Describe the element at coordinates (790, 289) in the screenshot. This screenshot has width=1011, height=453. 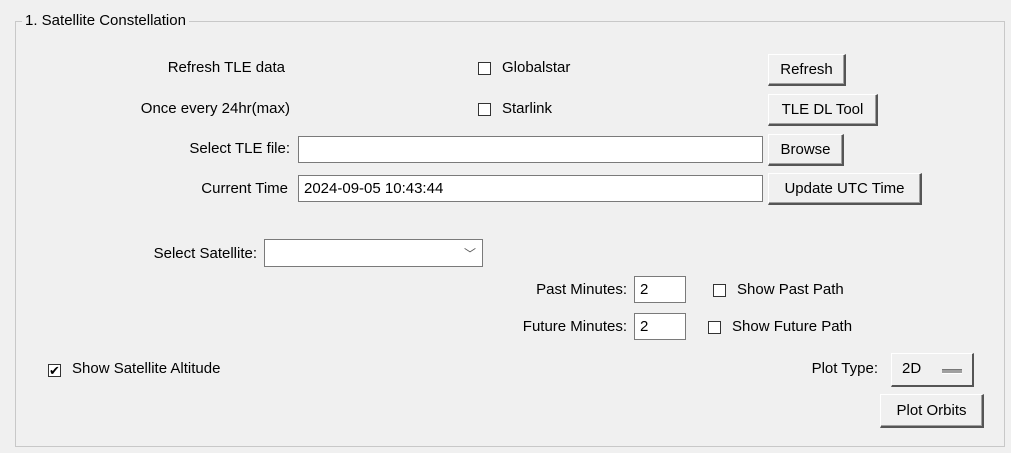
I see `show-past-path-label: Show Past Path` at that location.